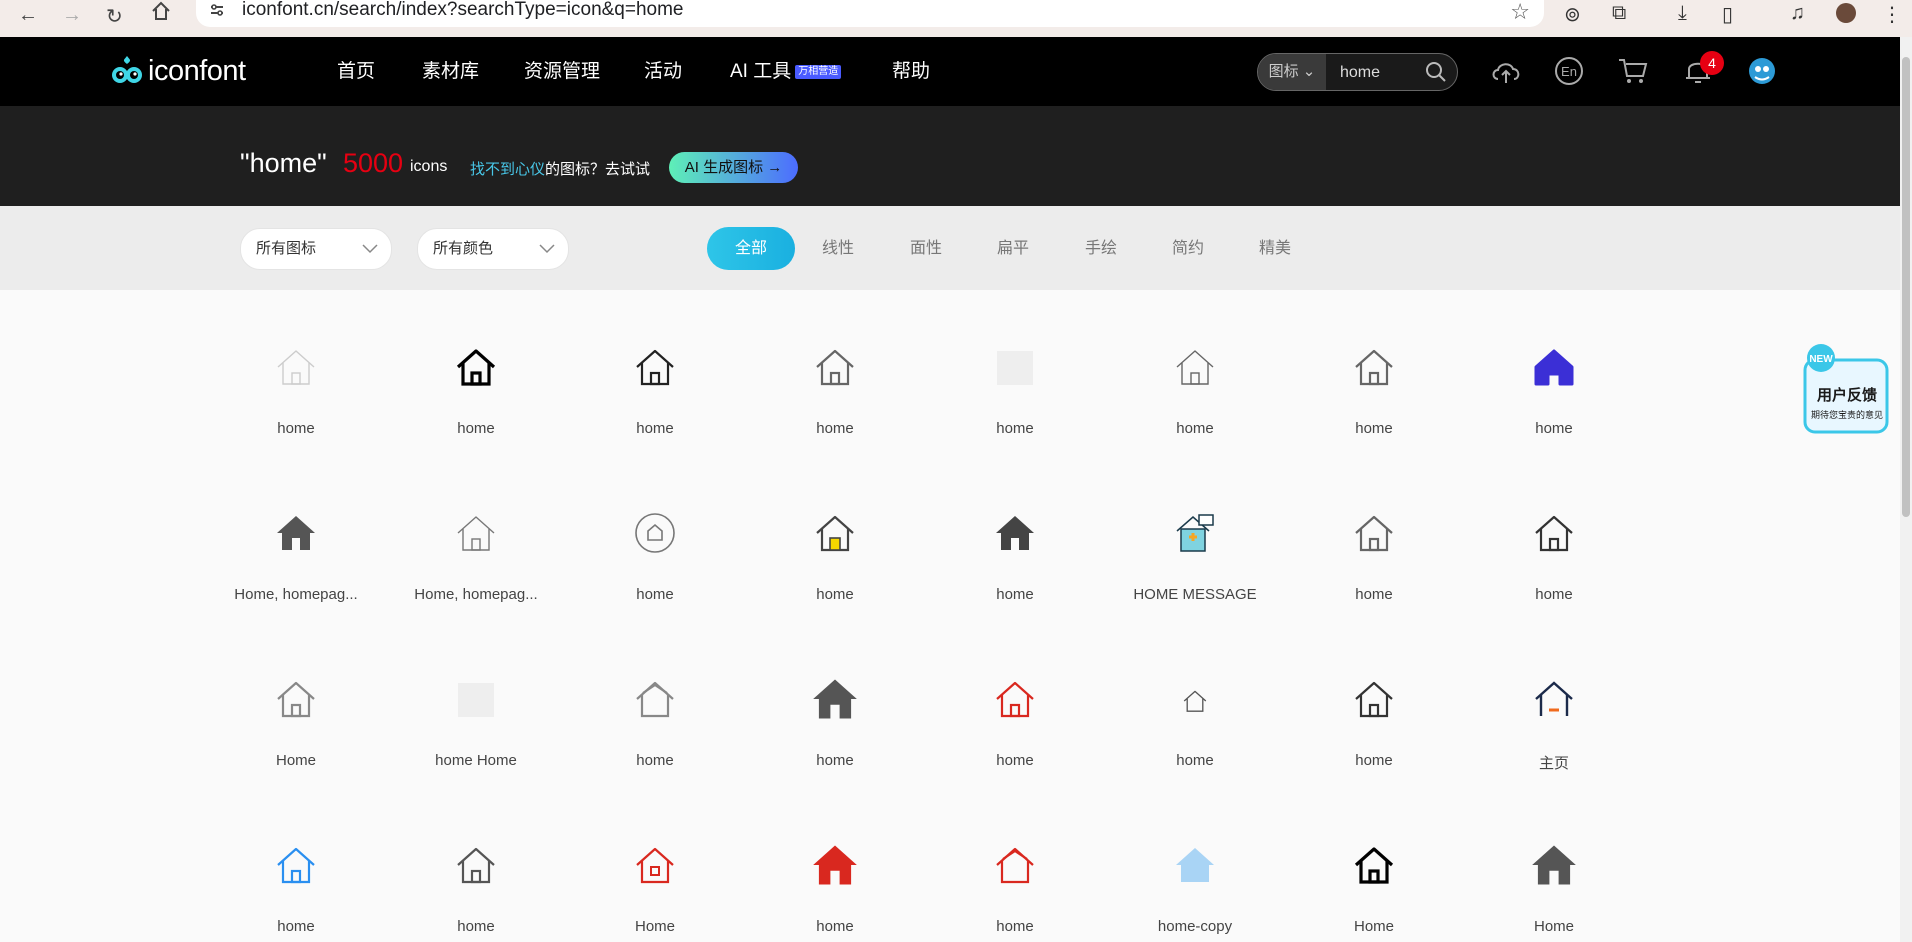 This screenshot has height=942, width=1912. I want to click on forward-icon: →, so click(72, 15).